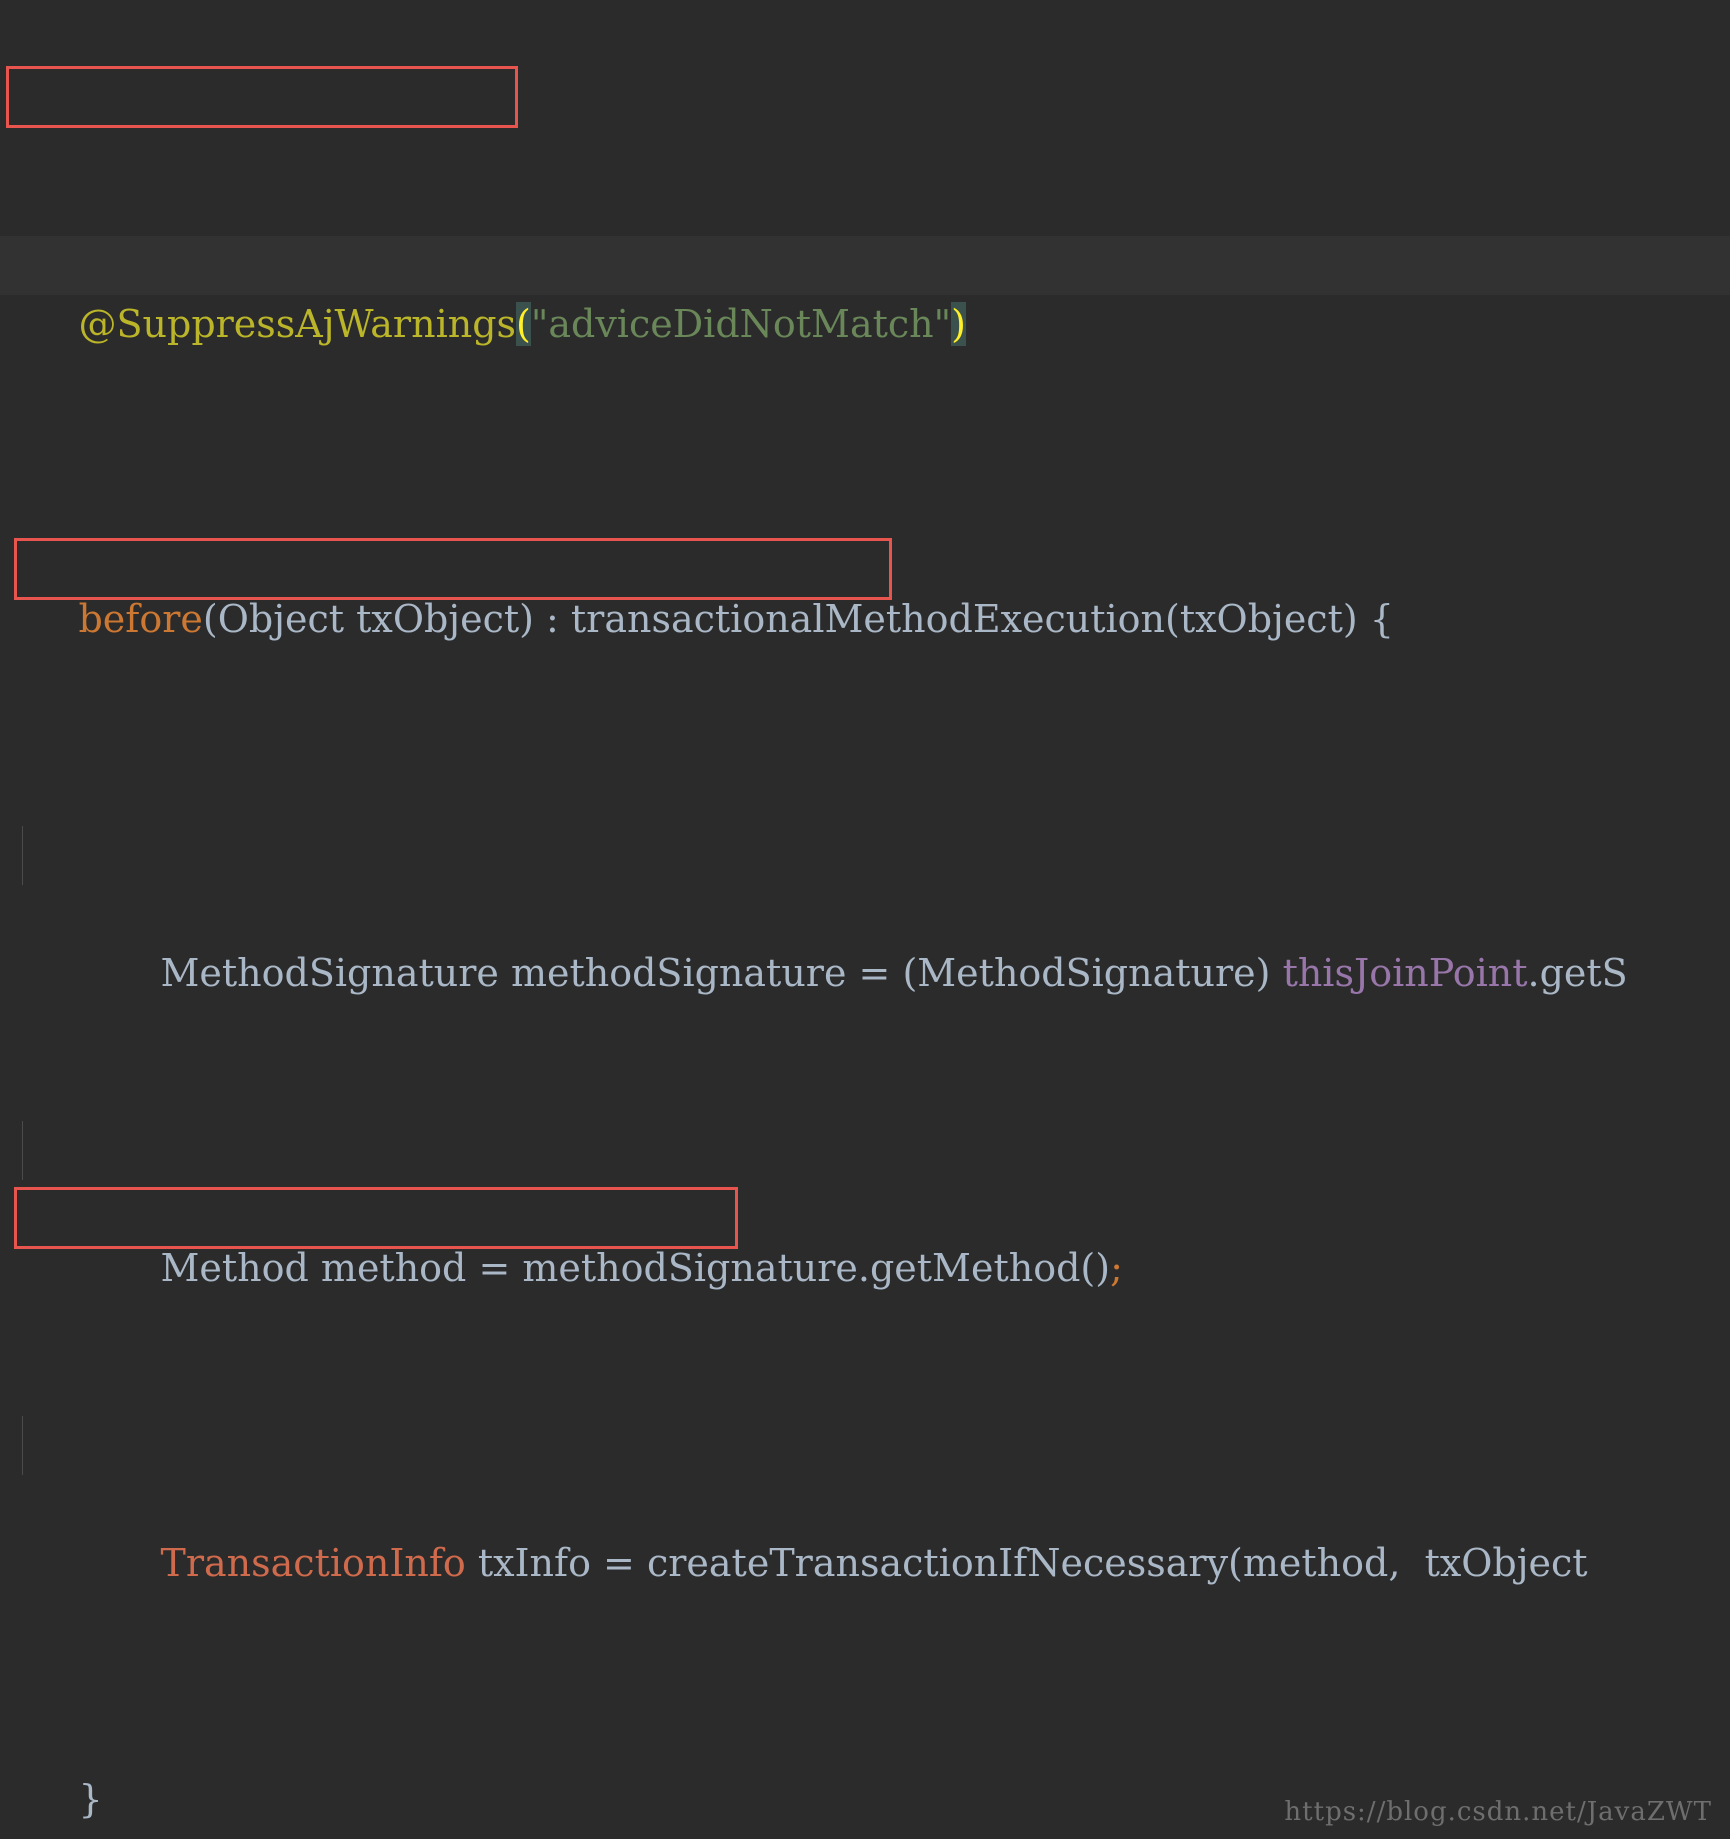  I want to click on blog-watermark: https://blog.csdn.net/JavaZWT, so click(1498, 1812).